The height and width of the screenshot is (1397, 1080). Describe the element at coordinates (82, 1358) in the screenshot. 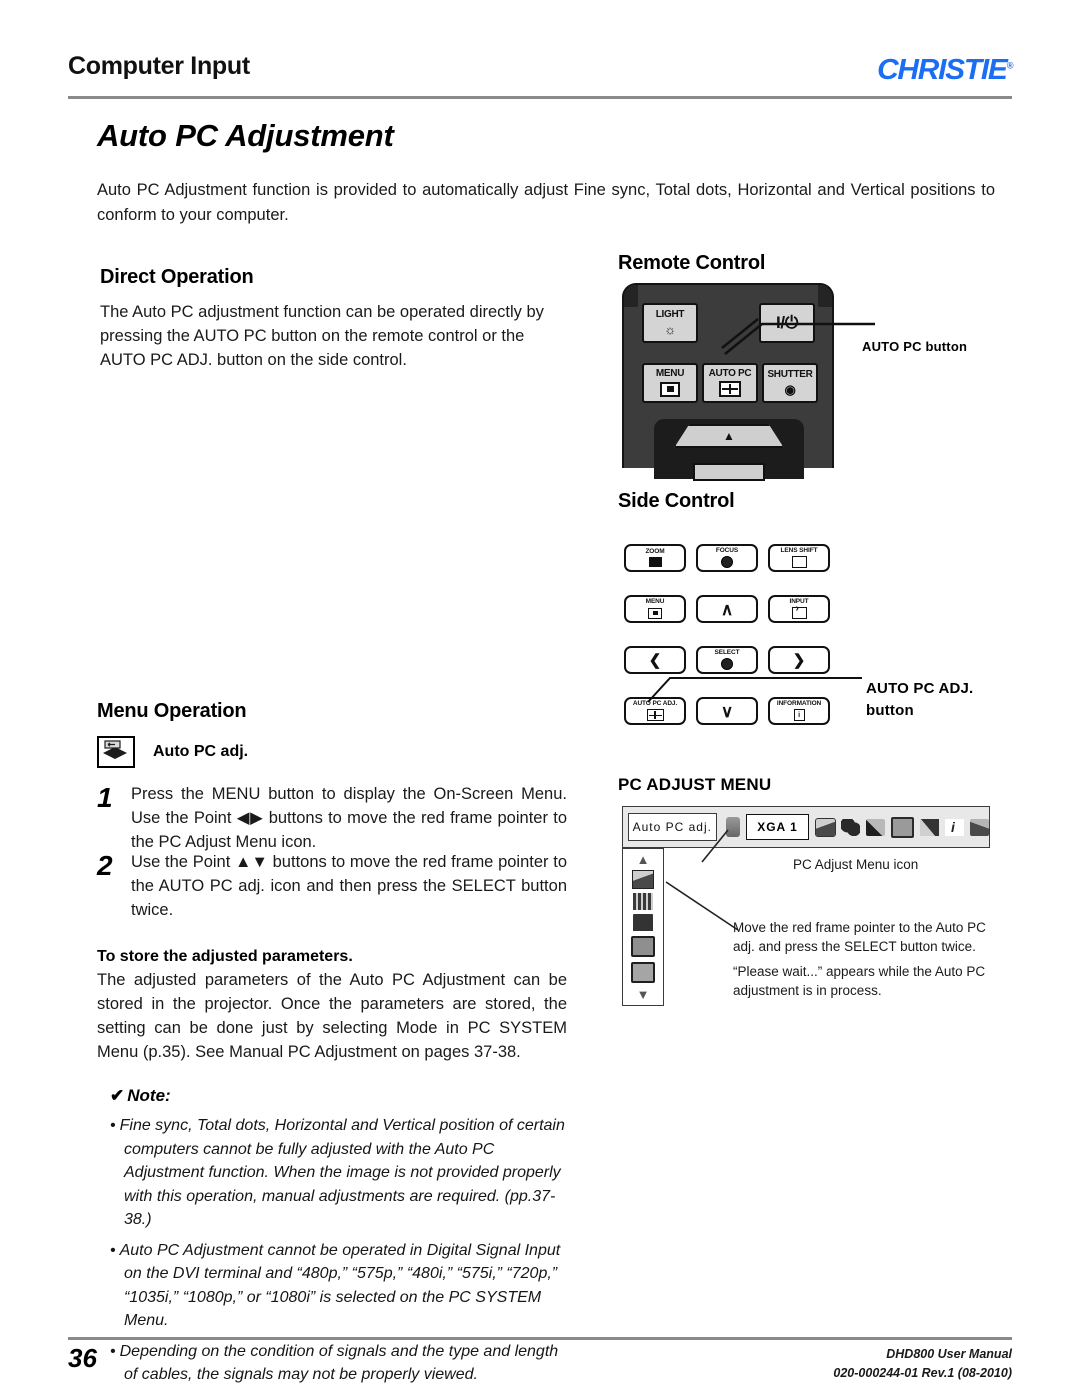

I see `page-number: 36` at that location.